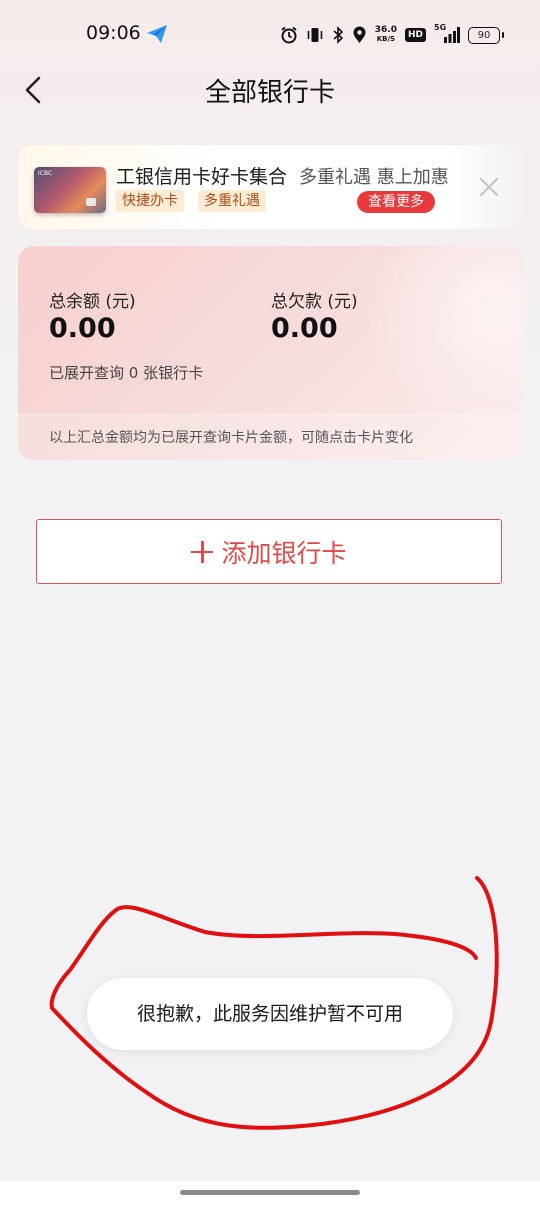 The image size is (540, 1206). I want to click on status-icons: 36.0 KB/S HD 5G 90, so click(392, 35).